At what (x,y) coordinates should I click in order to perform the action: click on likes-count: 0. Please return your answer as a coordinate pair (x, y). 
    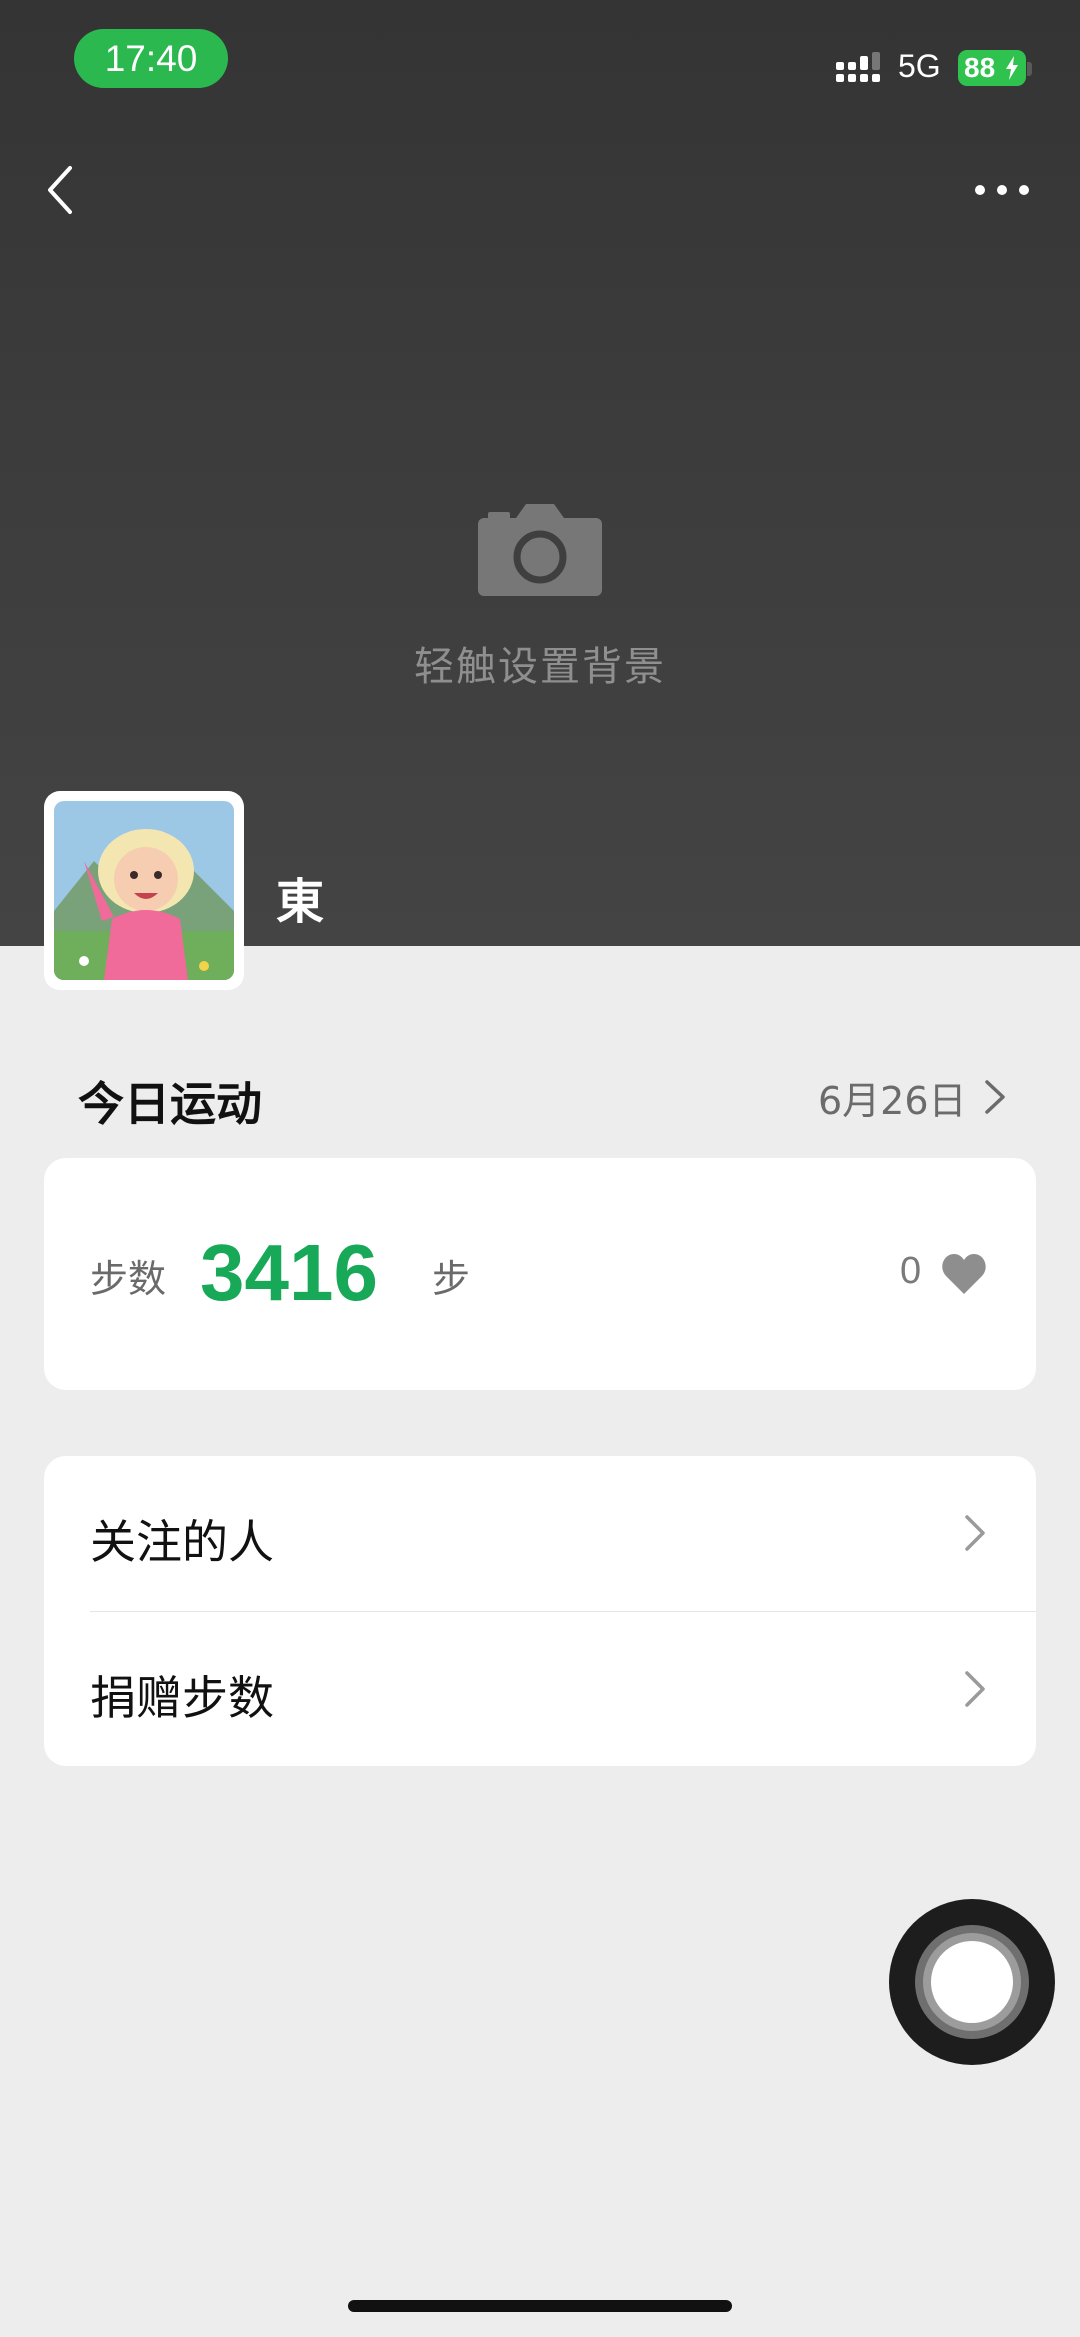
    Looking at the image, I should click on (911, 1271).